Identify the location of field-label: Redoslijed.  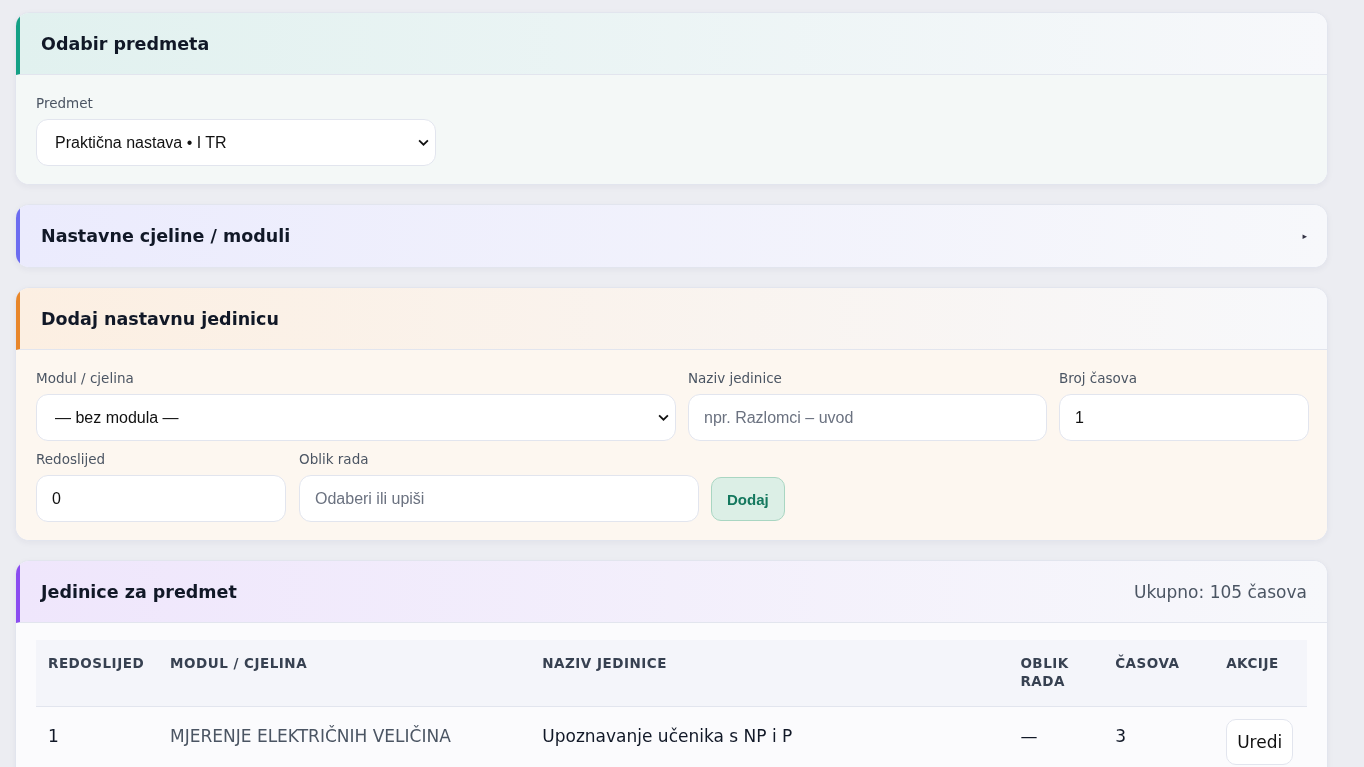
(71, 459).